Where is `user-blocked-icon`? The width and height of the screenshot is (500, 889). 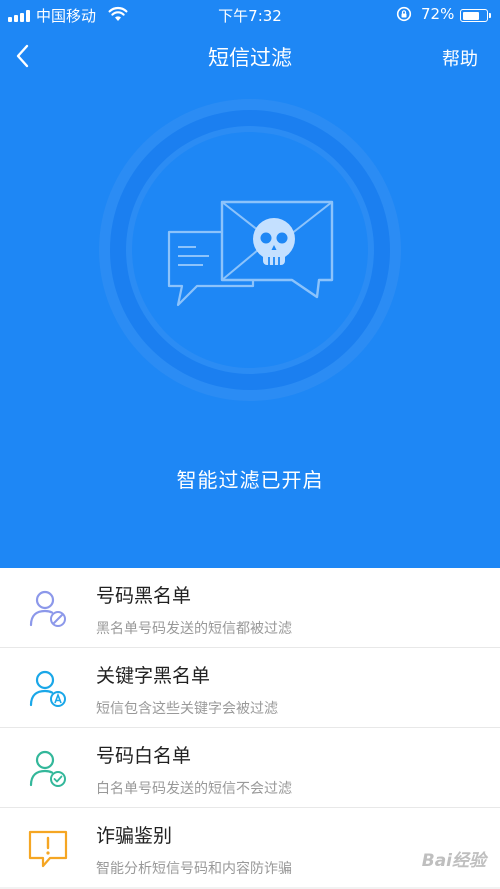 user-blocked-icon is located at coordinates (47, 608).